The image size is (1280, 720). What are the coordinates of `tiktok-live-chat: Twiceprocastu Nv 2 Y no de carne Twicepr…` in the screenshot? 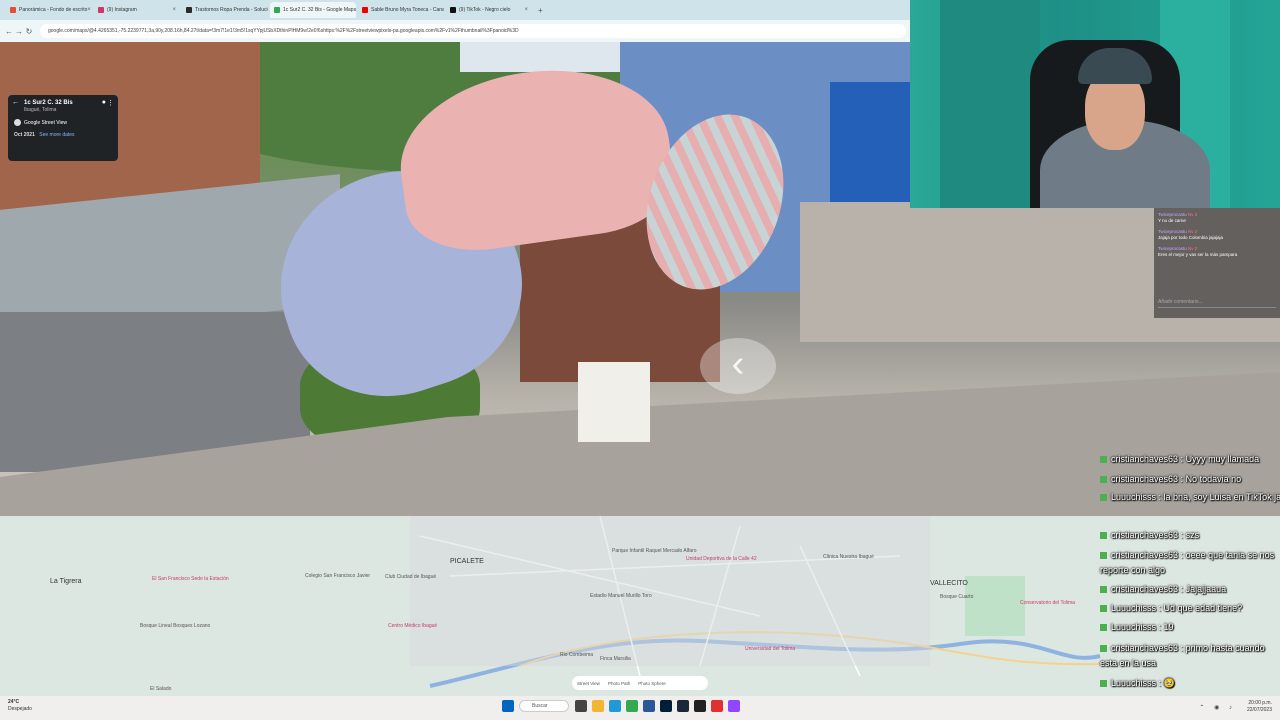 It's located at (1217, 263).